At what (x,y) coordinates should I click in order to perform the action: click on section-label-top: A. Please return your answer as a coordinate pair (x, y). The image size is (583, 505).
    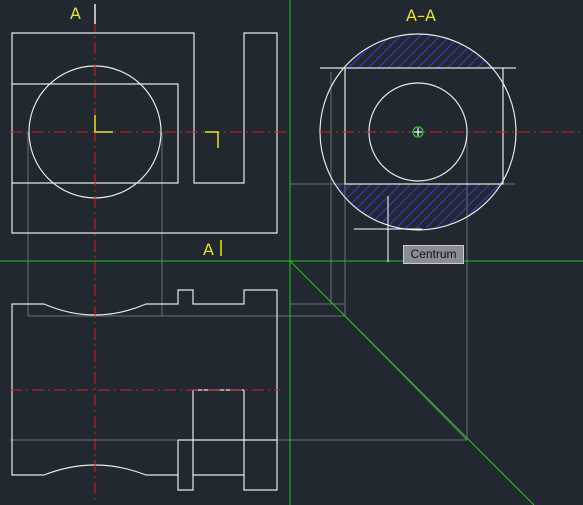
    Looking at the image, I should click on (75, 13).